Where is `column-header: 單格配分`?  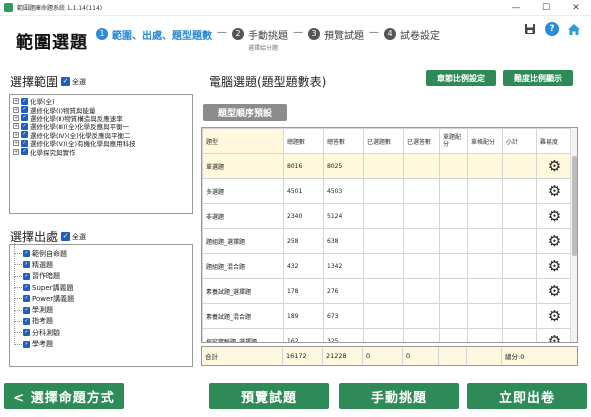
column-header: 單格配分 is located at coordinates (485, 141).